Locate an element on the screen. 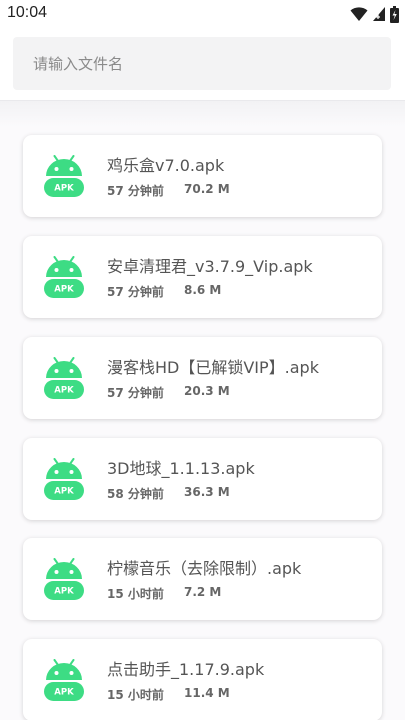 The width and height of the screenshot is (405, 720). file-size: 8.6 M is located at coordinates (203, 290).